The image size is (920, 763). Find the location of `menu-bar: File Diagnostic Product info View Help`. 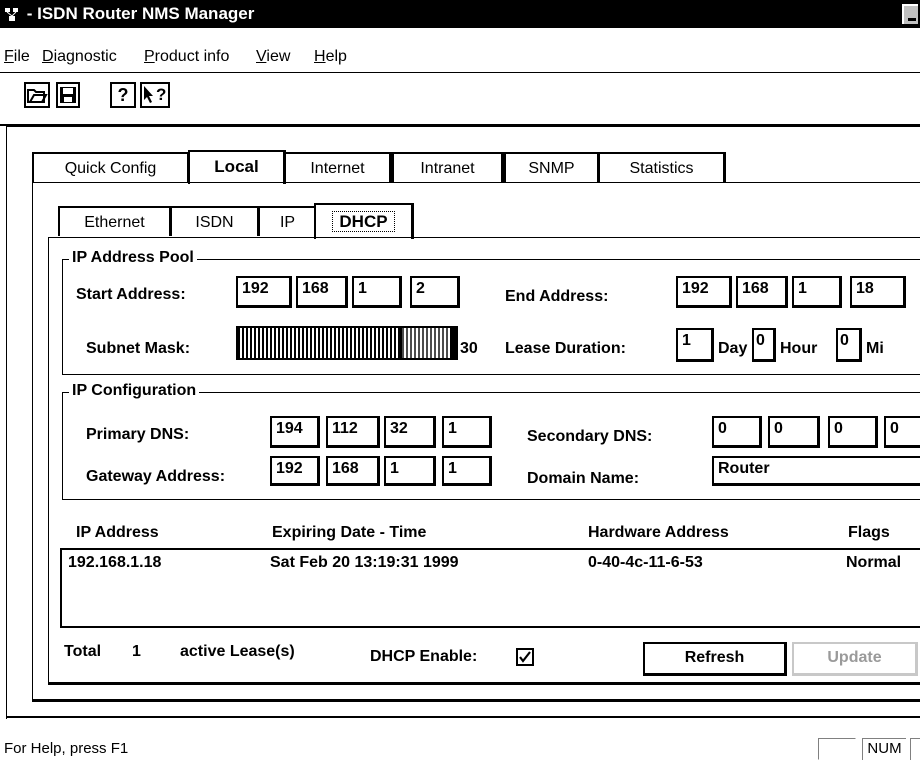

menu-bar: File Diagnostic Product info View Help is located at coordinates (460, 50).